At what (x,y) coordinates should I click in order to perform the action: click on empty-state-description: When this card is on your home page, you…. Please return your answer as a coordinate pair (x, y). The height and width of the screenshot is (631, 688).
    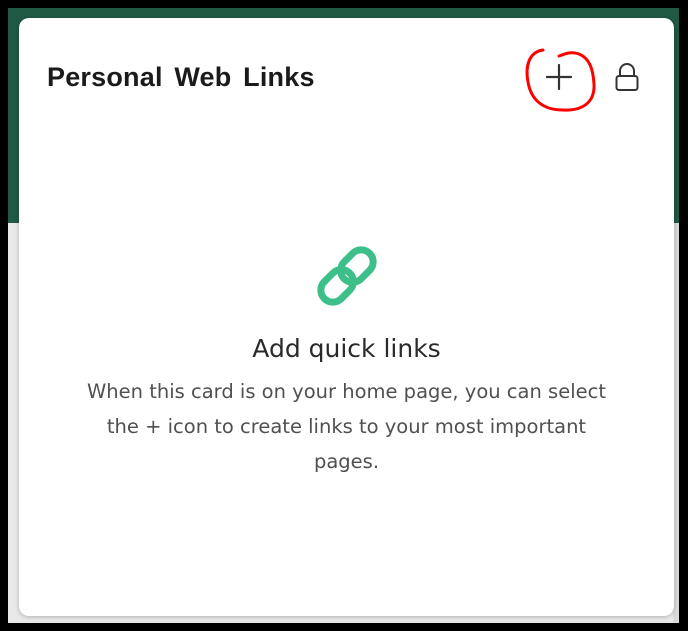
    Looking at the image, I should click on (346, 426).